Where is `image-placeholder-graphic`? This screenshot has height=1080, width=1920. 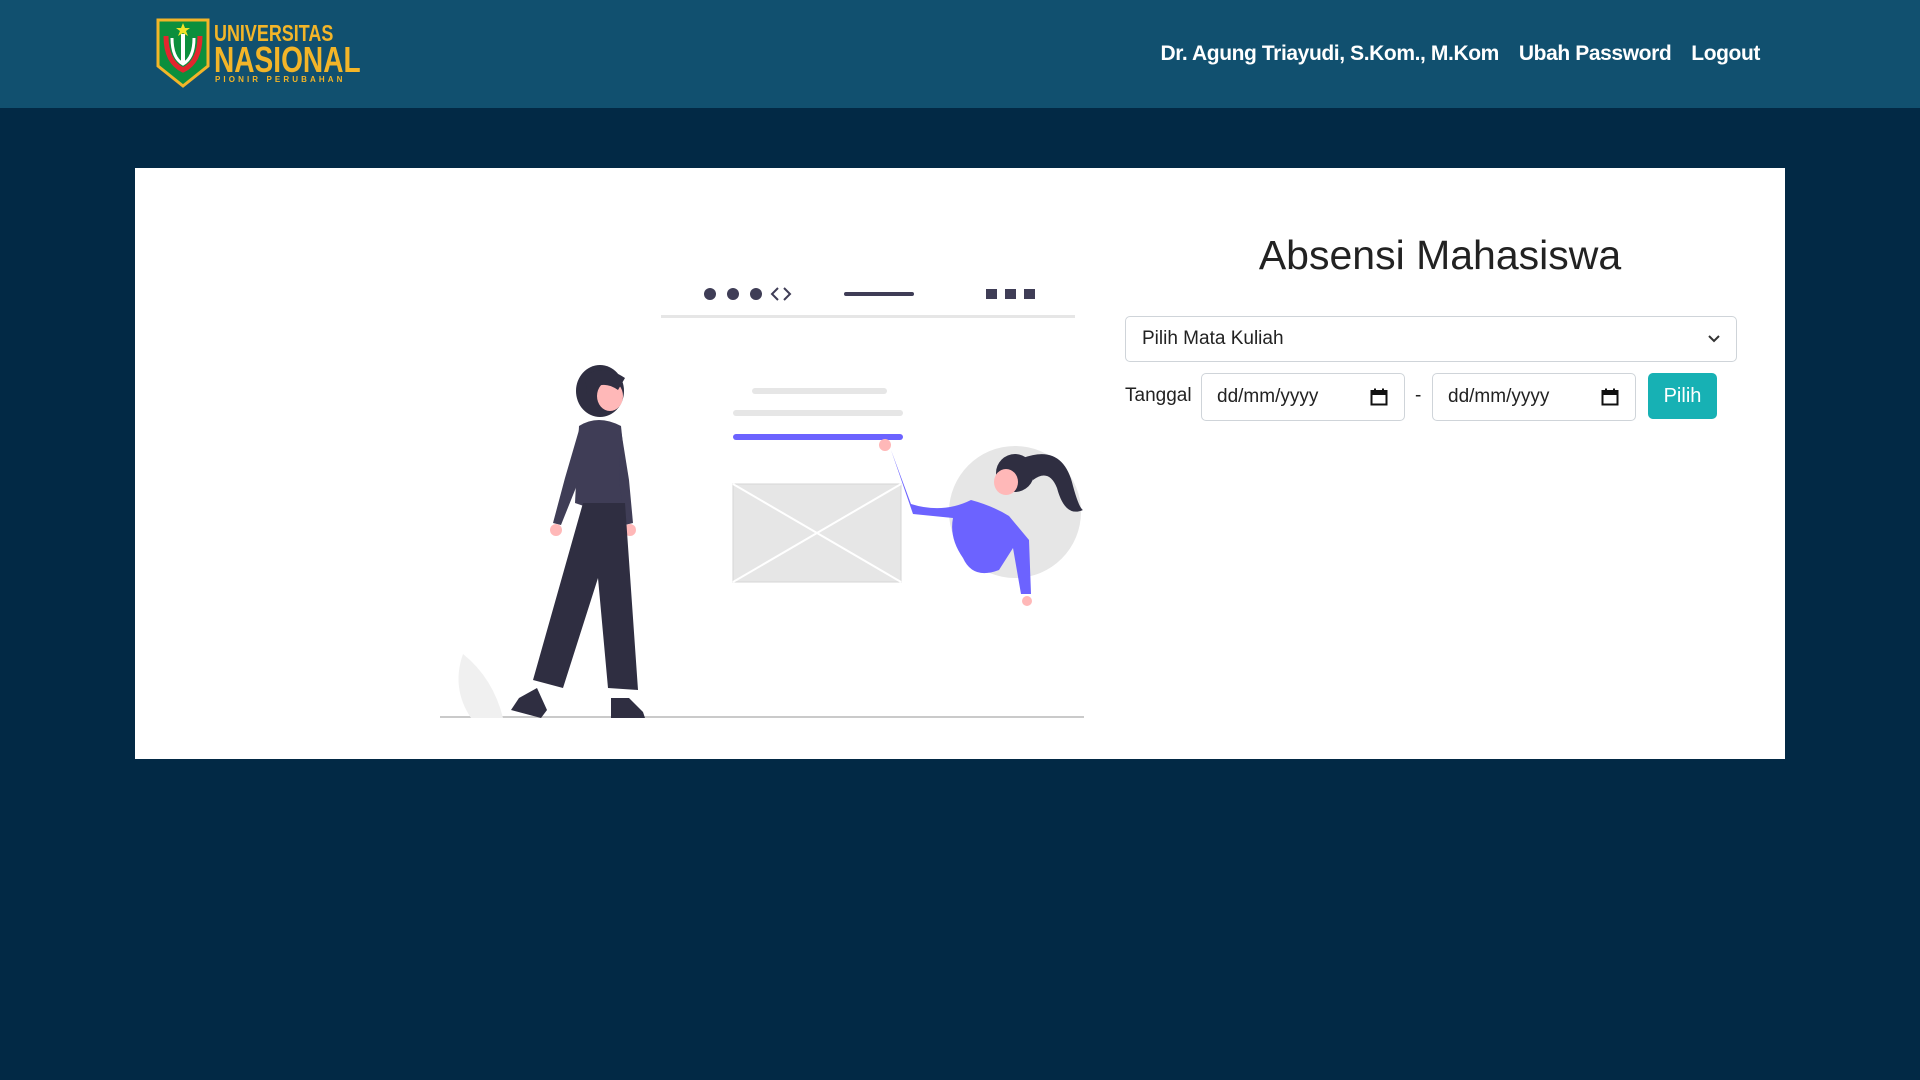 image-placeholder-graphic is located at coordinates (817, 533).